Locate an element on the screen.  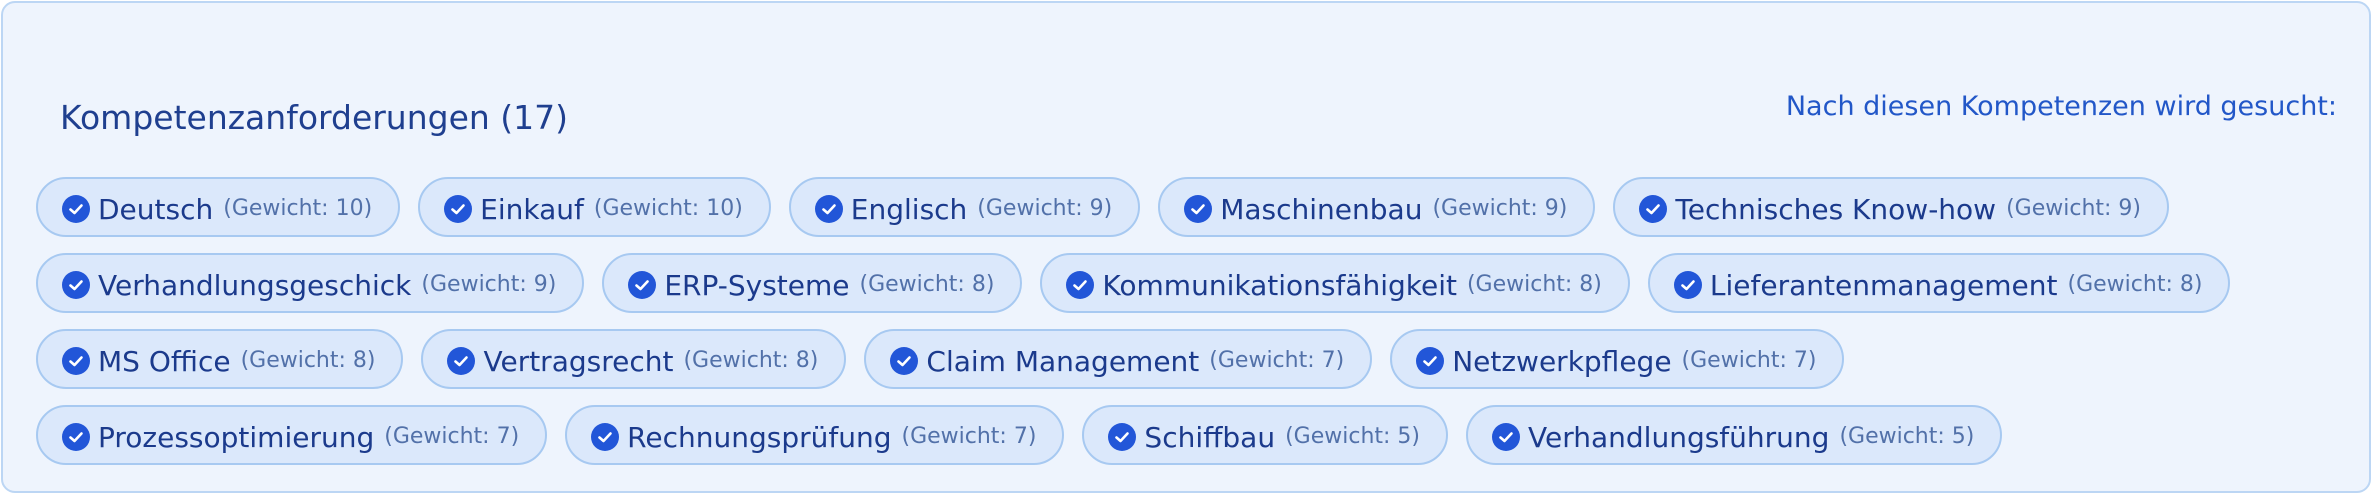
competency-chip: Einkauf (Gewicht: 10) is located at coordinates (594, 207).